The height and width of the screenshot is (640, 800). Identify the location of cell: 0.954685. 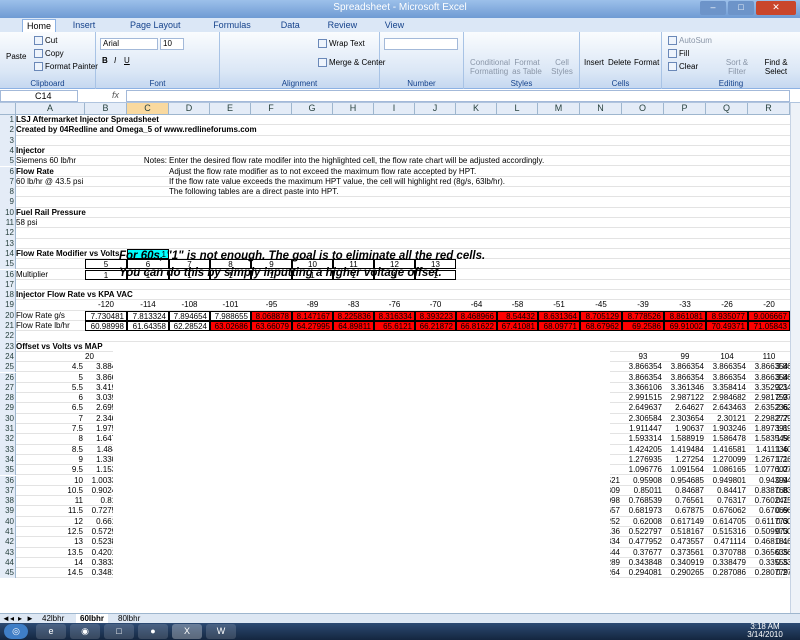
(685, 481).